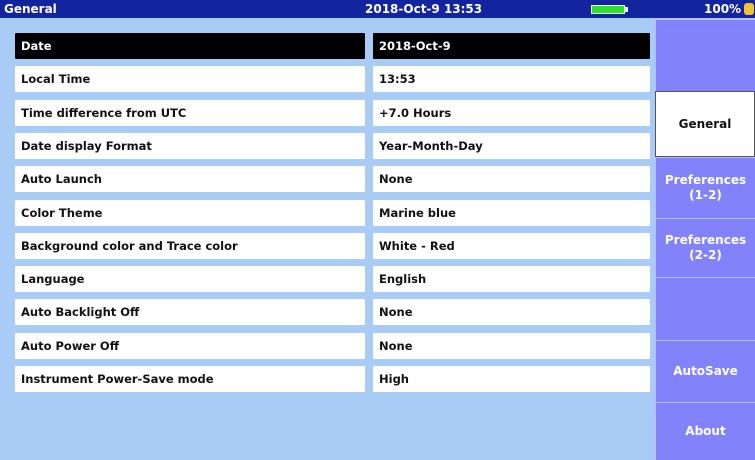 Image resolution: width=755 pixels, height=460 pixels. Describe the element at coordinates (511, 113) in the screenshot. I see `setting-value: +7.0 Hours` at that location.